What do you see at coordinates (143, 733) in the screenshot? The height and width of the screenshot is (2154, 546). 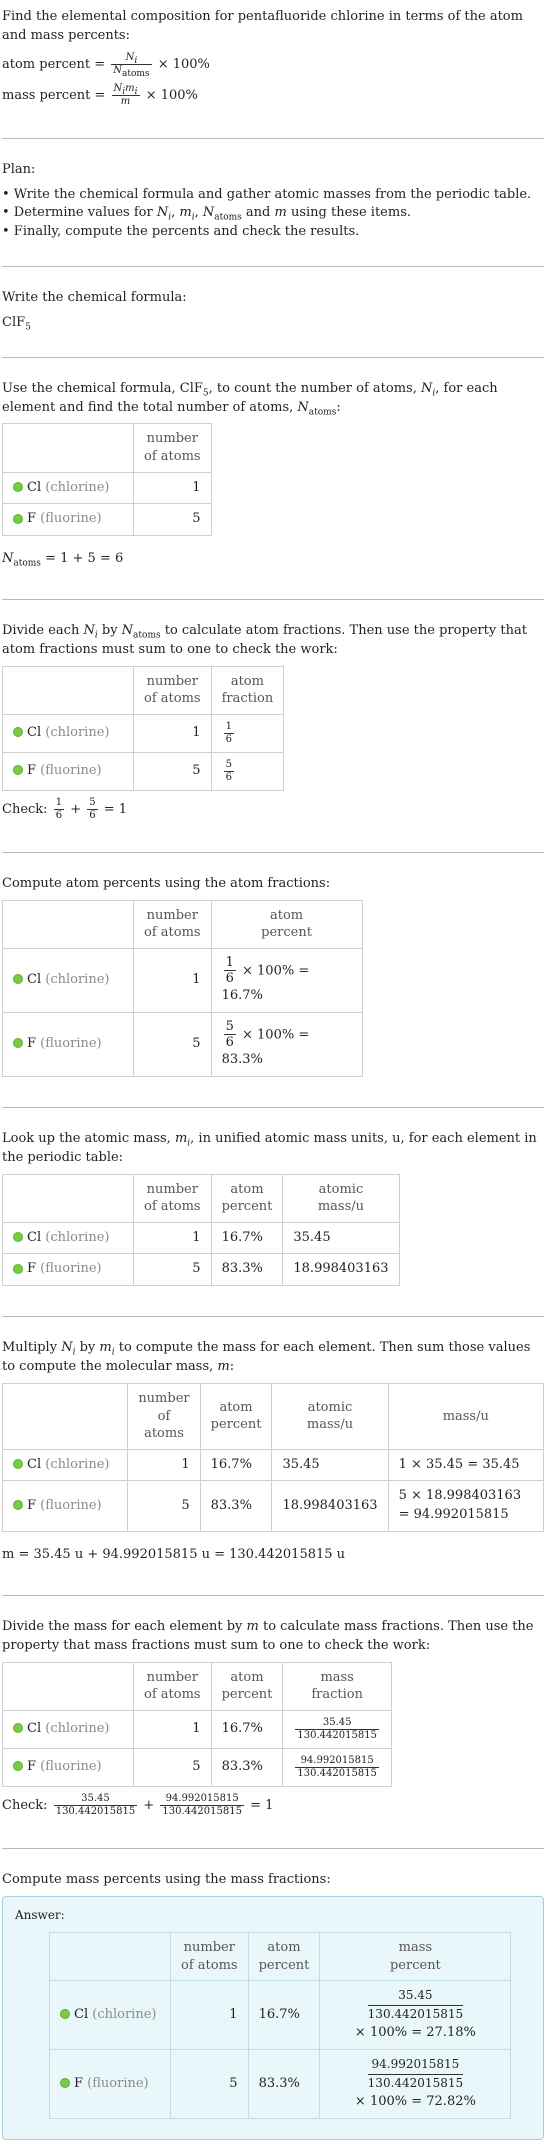 I see `table-row: Cl (chlorine) 1 16` at bounding box center [143, 733].